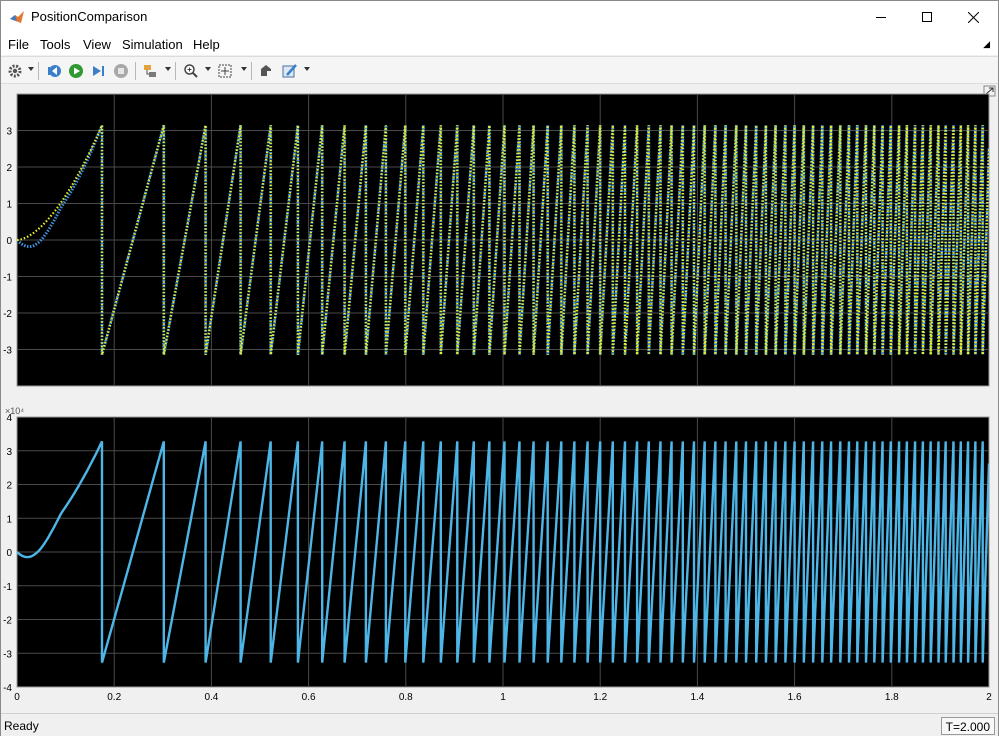  What do you see at coordinates (168, 69) in the screenshot?
I see `highlight-dropdown-icon` at bounding box center [168, 69].